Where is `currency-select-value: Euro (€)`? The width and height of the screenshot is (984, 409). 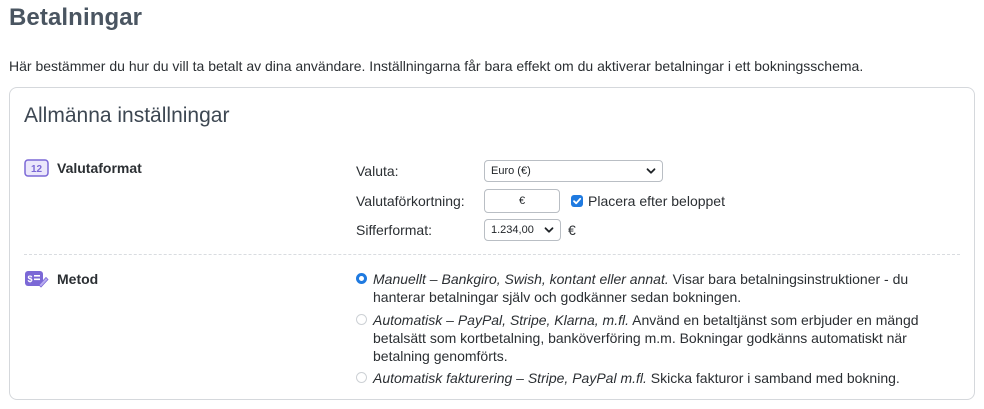
currency-select-value: Euro (€) is located at coordinates (511, 171).